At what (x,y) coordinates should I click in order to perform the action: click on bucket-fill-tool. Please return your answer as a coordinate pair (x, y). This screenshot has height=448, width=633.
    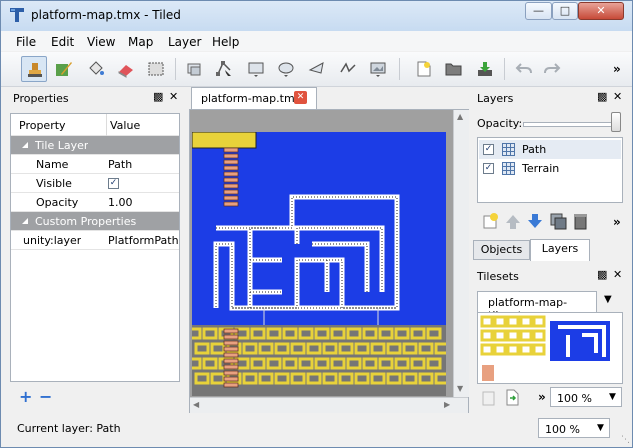
    Looking at the image, I should click on (96, 69).